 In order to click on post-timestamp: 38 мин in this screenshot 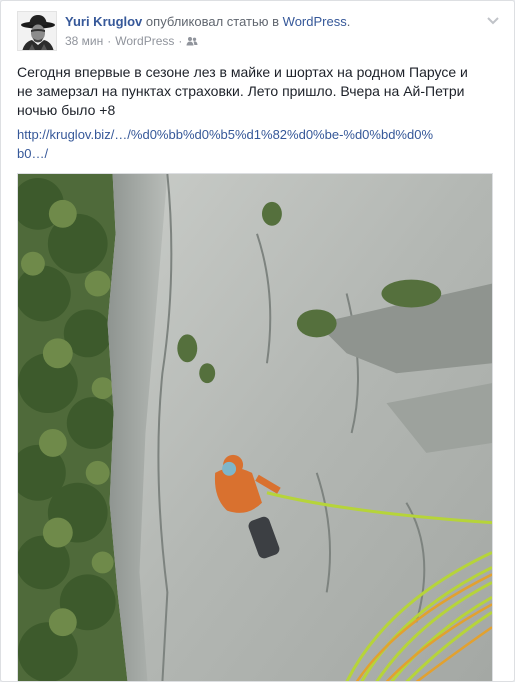, I will do `click(84, 41)`.